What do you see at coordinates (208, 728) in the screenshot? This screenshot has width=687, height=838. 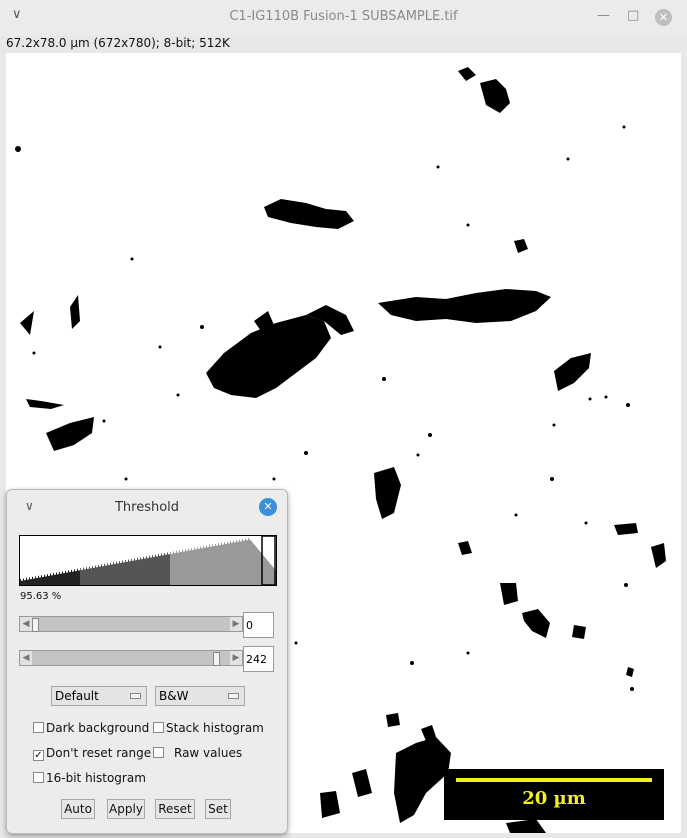 I see `stack-histogram-checkbox: Stack histogram` at bounding box center [208, 728].